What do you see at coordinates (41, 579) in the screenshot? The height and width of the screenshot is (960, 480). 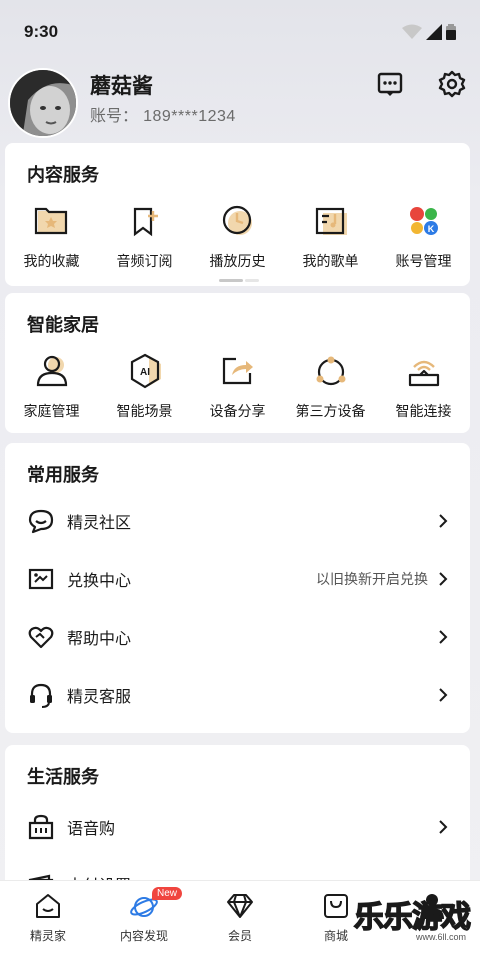 I see `exchange-card-icon` at bounding box center [41, 579].